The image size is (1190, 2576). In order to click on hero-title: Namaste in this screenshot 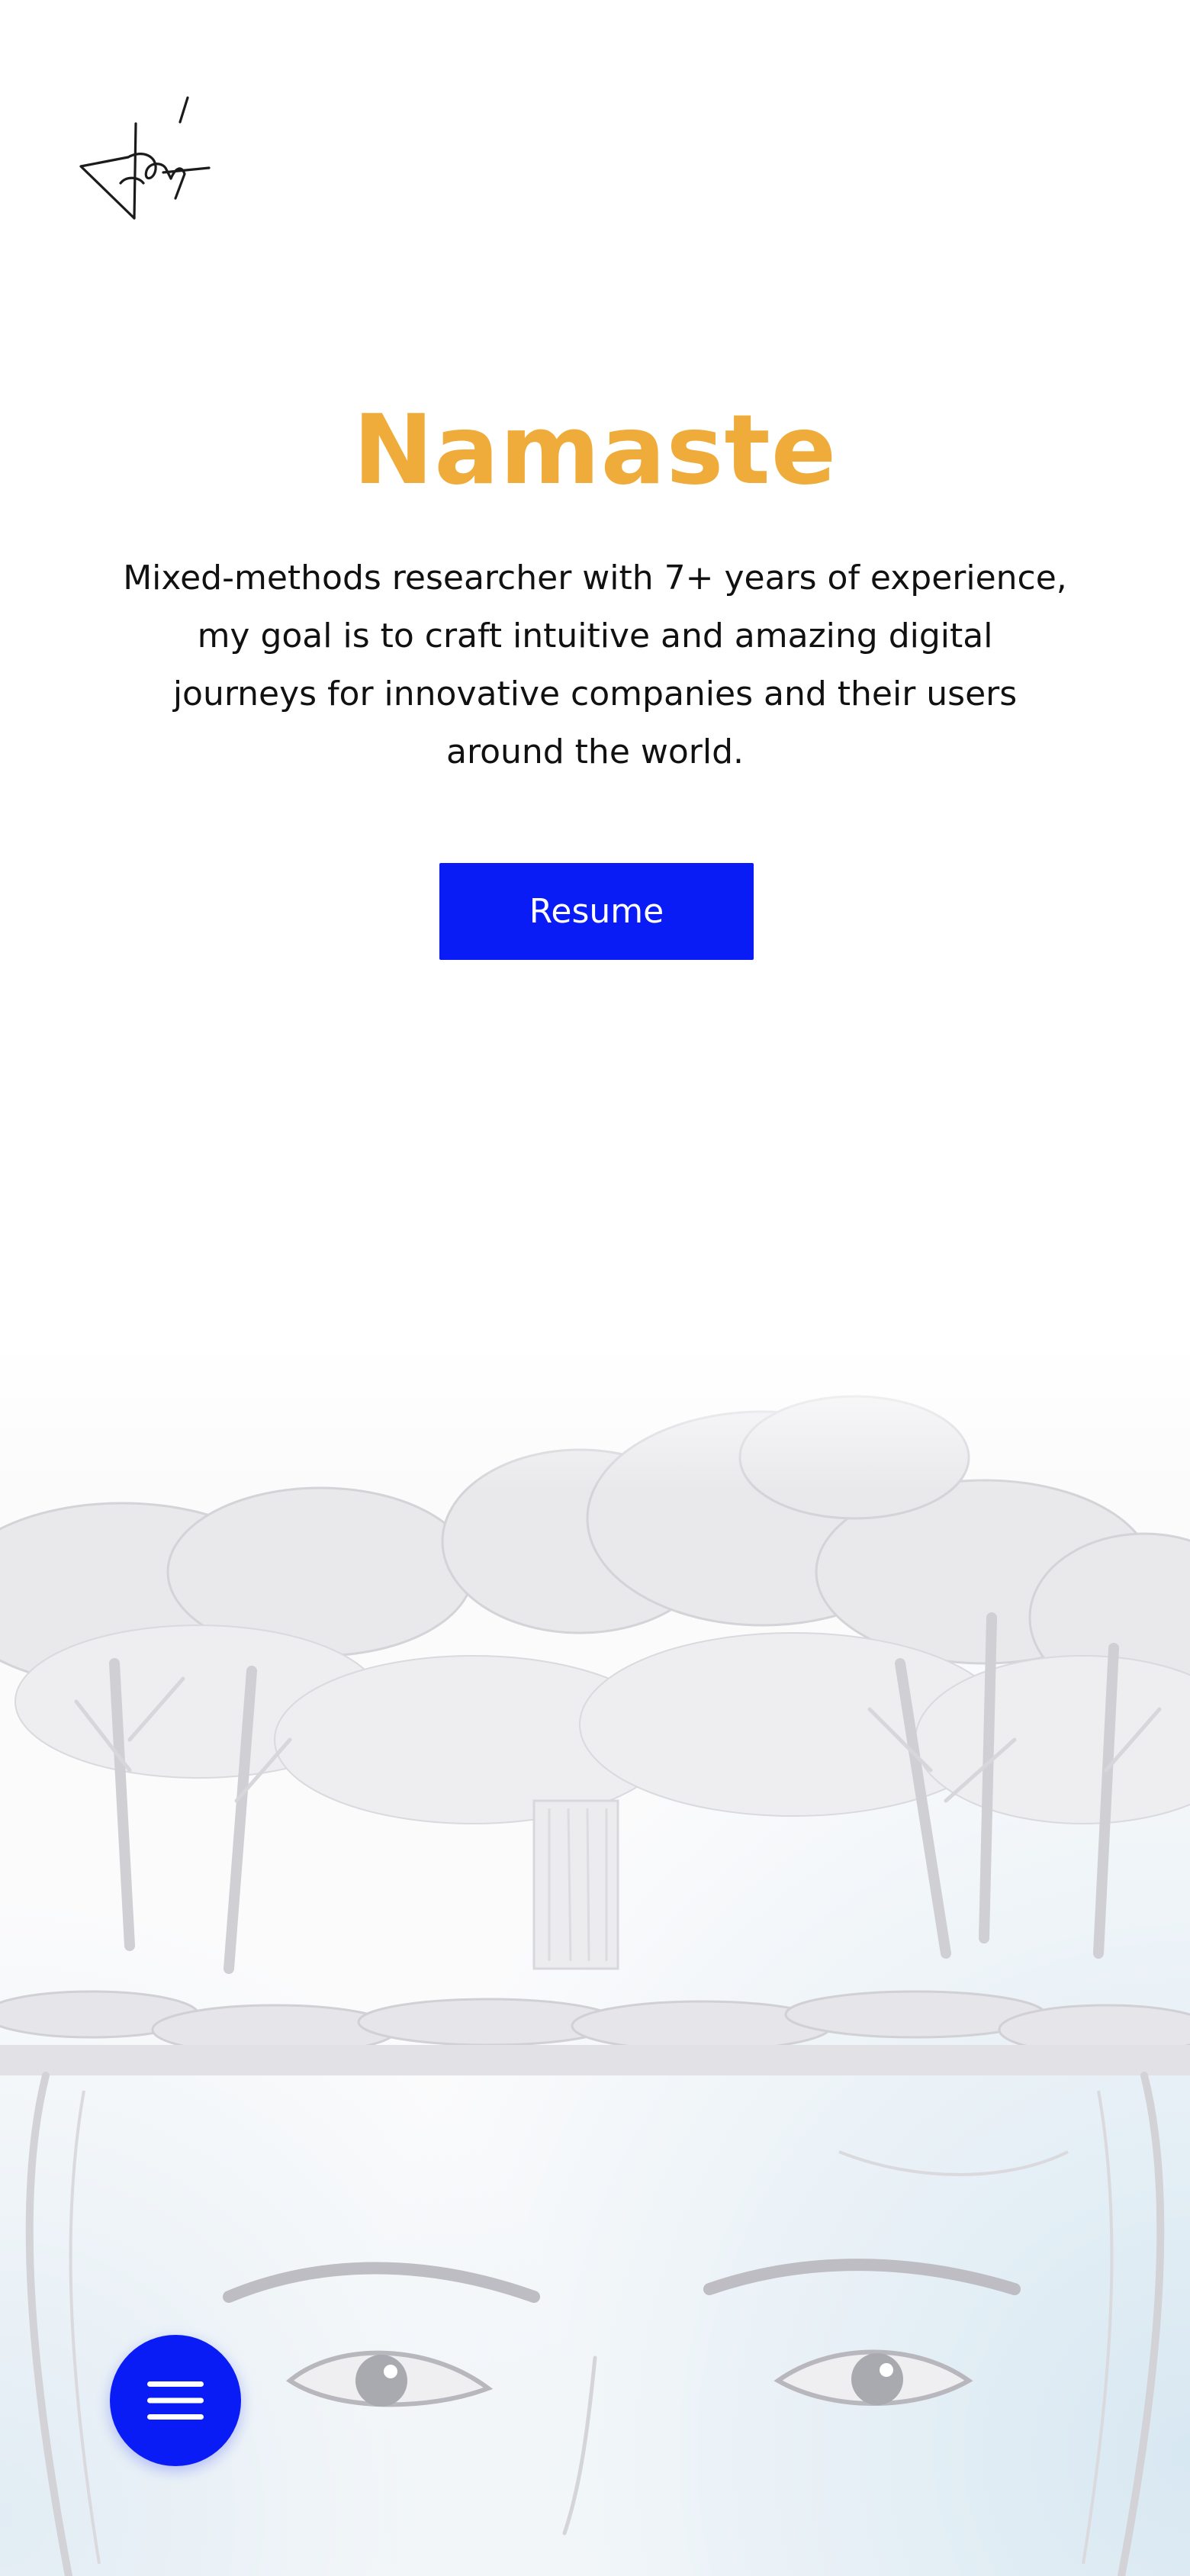, I will do `click(595, 450)`.